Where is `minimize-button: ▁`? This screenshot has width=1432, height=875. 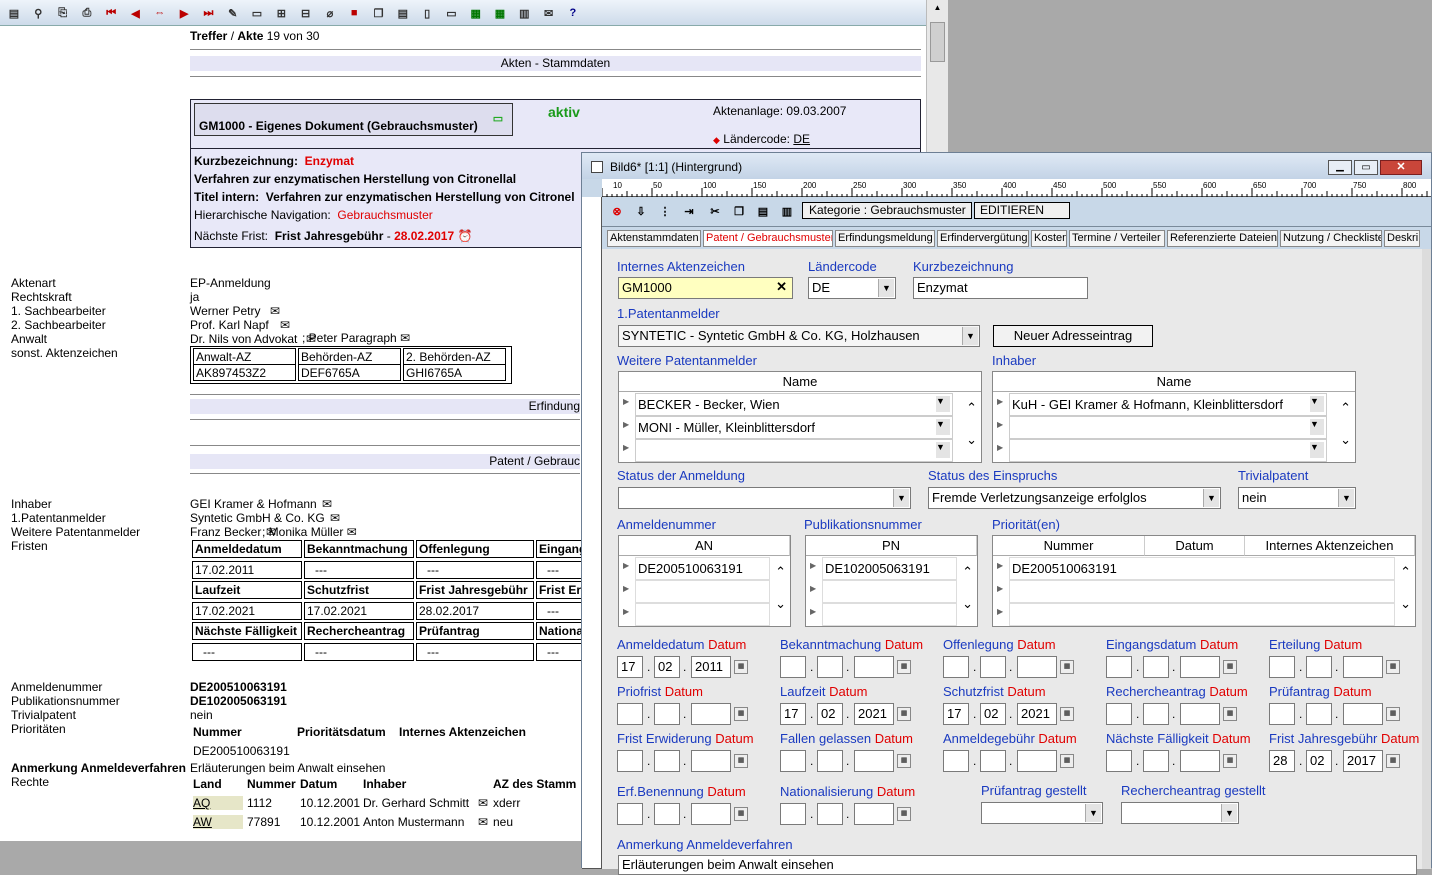
minimize-button: ▁ is located at coordinates (1340, 167).